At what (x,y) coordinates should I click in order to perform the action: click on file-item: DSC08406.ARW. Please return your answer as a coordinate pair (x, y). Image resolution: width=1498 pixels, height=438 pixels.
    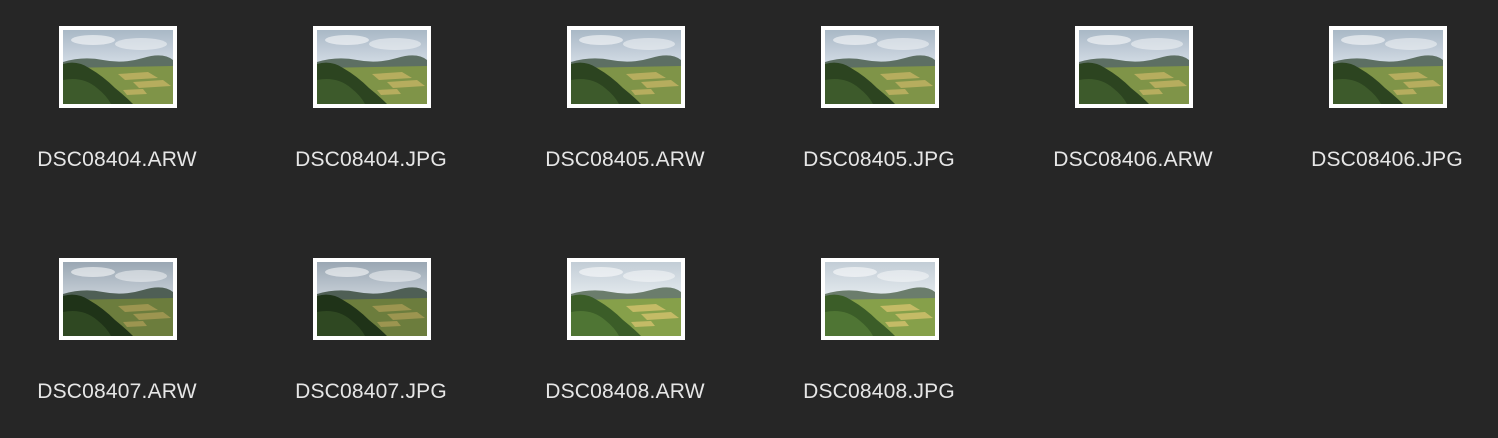
    Looking at the image, I should click on (1133, 126).